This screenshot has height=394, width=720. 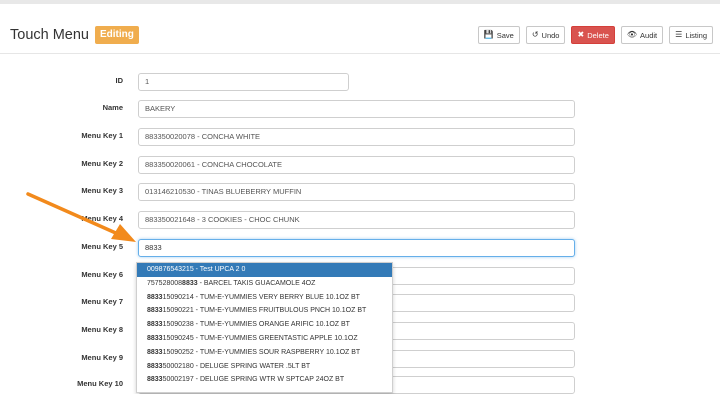 I want to click on menu-key-row: Menu Key 5 8833, so click(x=360, y=248).